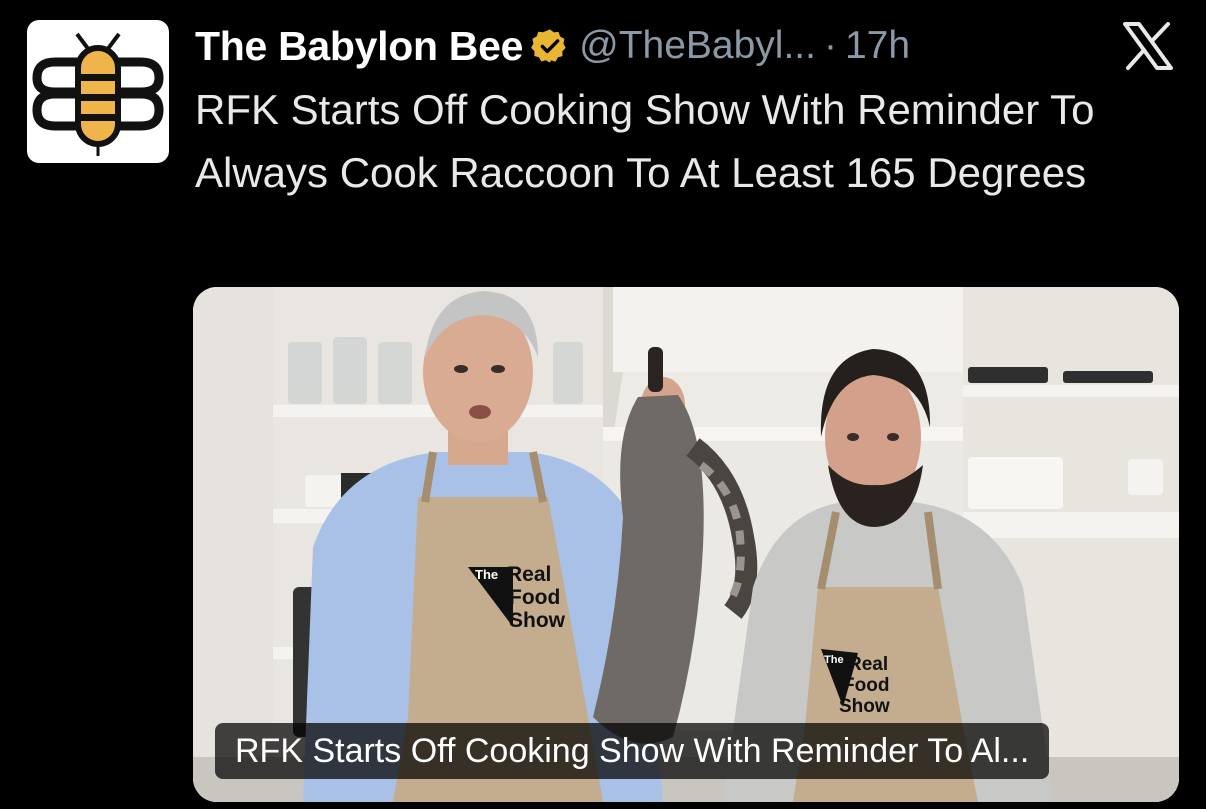  Describe the element at coordinates (534, 597) in the screenshot. I see `apron-logo-left-food: Food` at that location.